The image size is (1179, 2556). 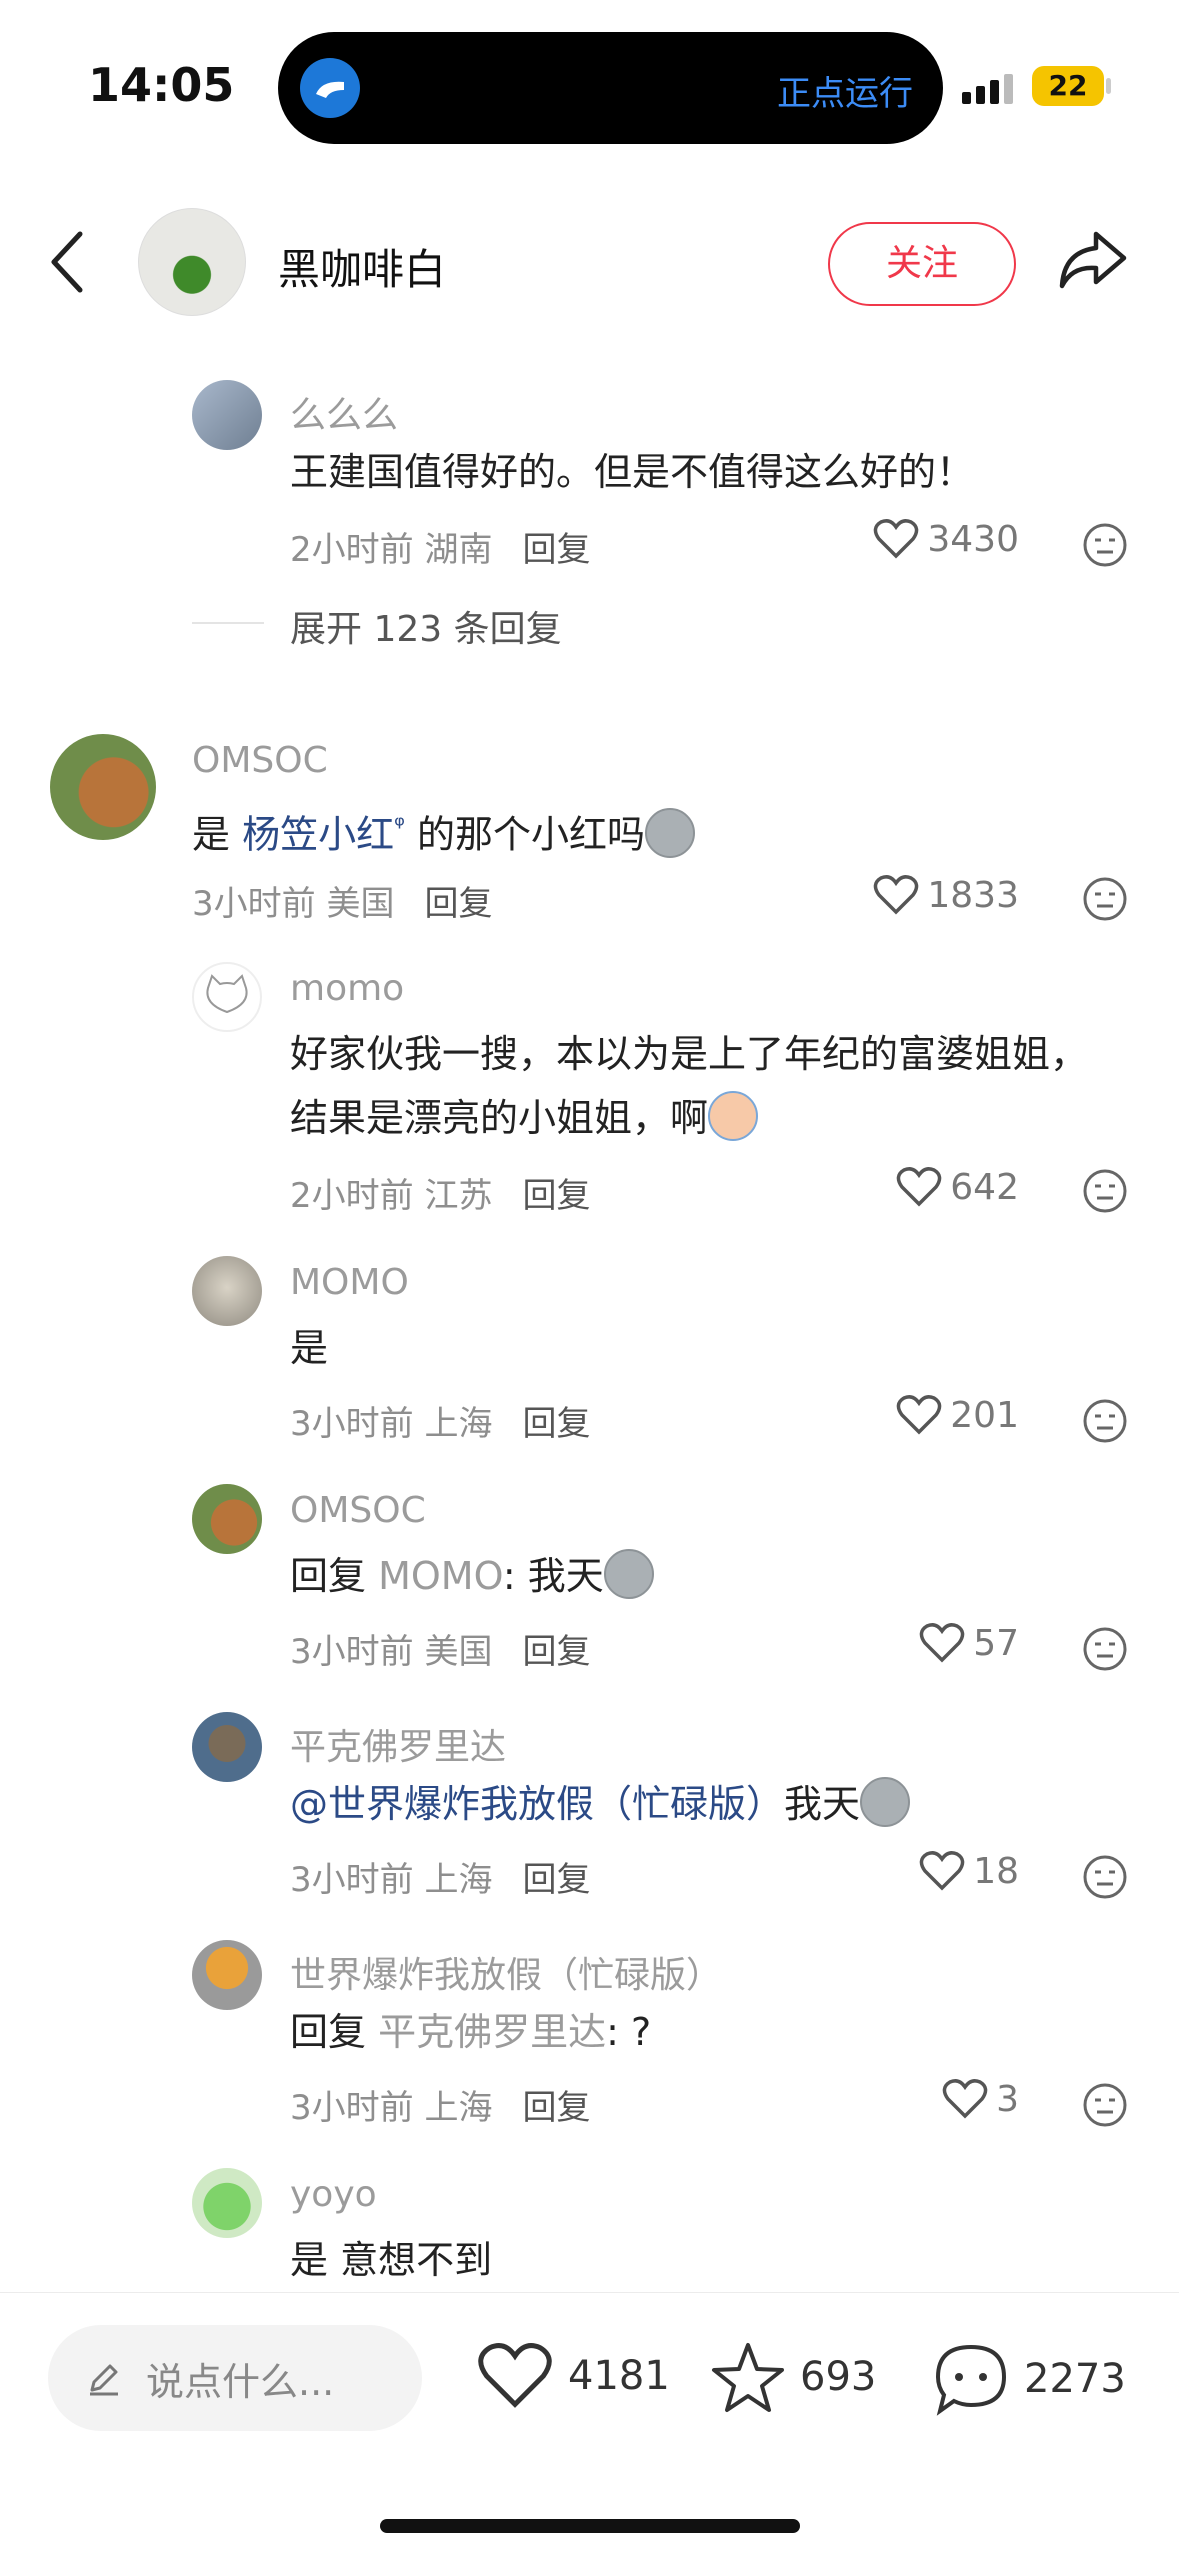 I want to click on reply-target-name: 平克佛罗里达, so click(x=492, y=2032).